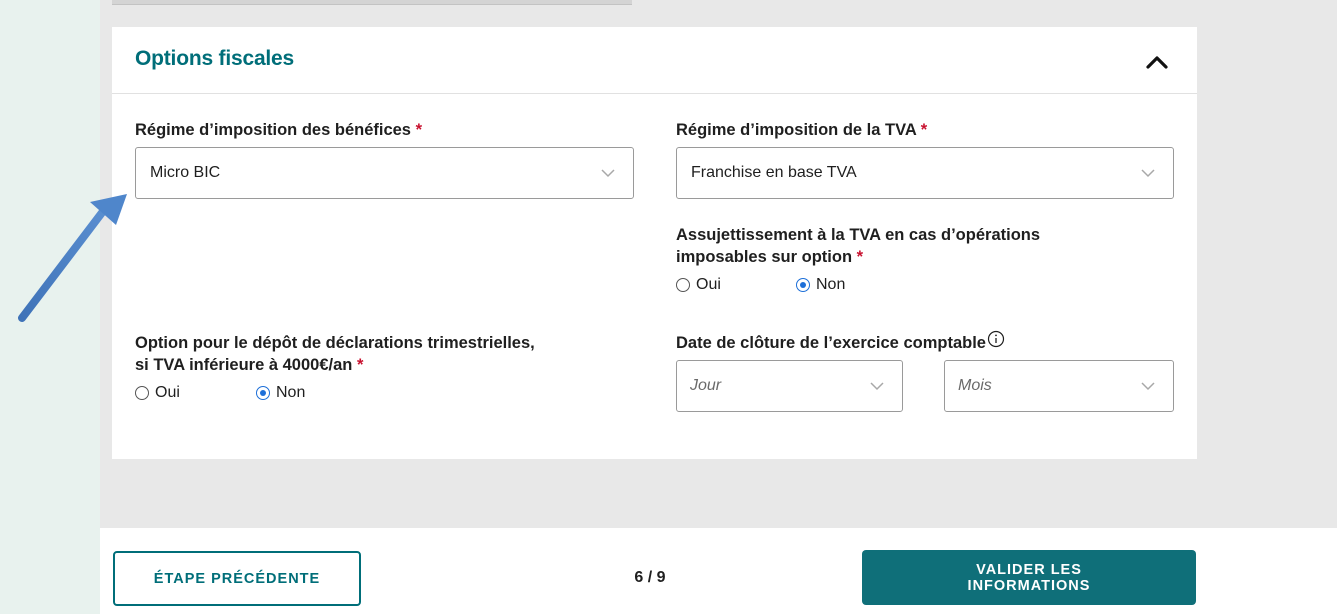 The width and height of the screenshot is (1337, 614). What do you see at coordinates (72, 258) in the screenshot?
I see `arrow-annotation-icon` at bounding box center [72, 258].